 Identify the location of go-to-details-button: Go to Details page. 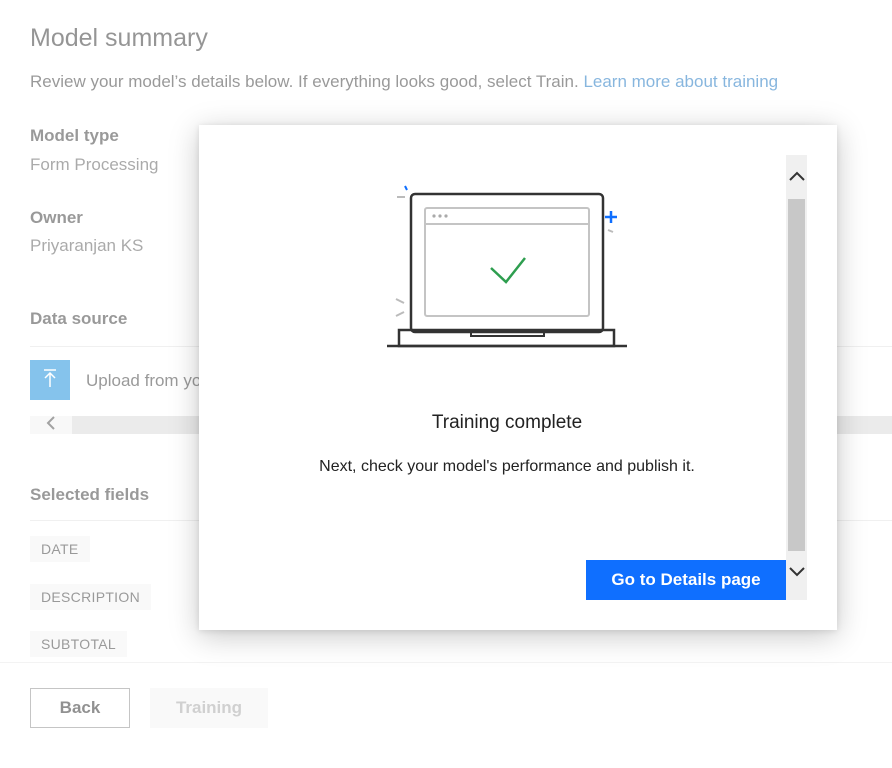
(686, 580).